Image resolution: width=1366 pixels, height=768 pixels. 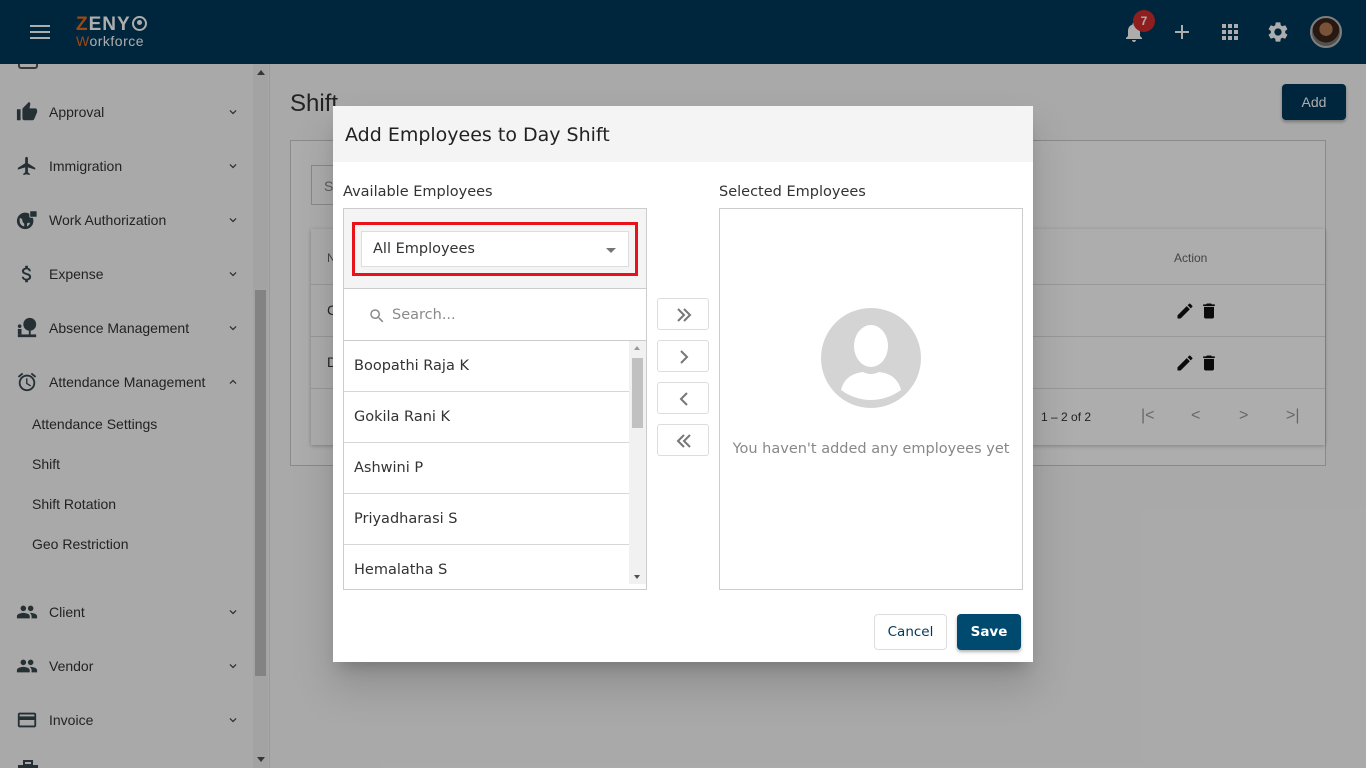 I want to click on dropdown-caret-icon, so click(x=611, y=250).